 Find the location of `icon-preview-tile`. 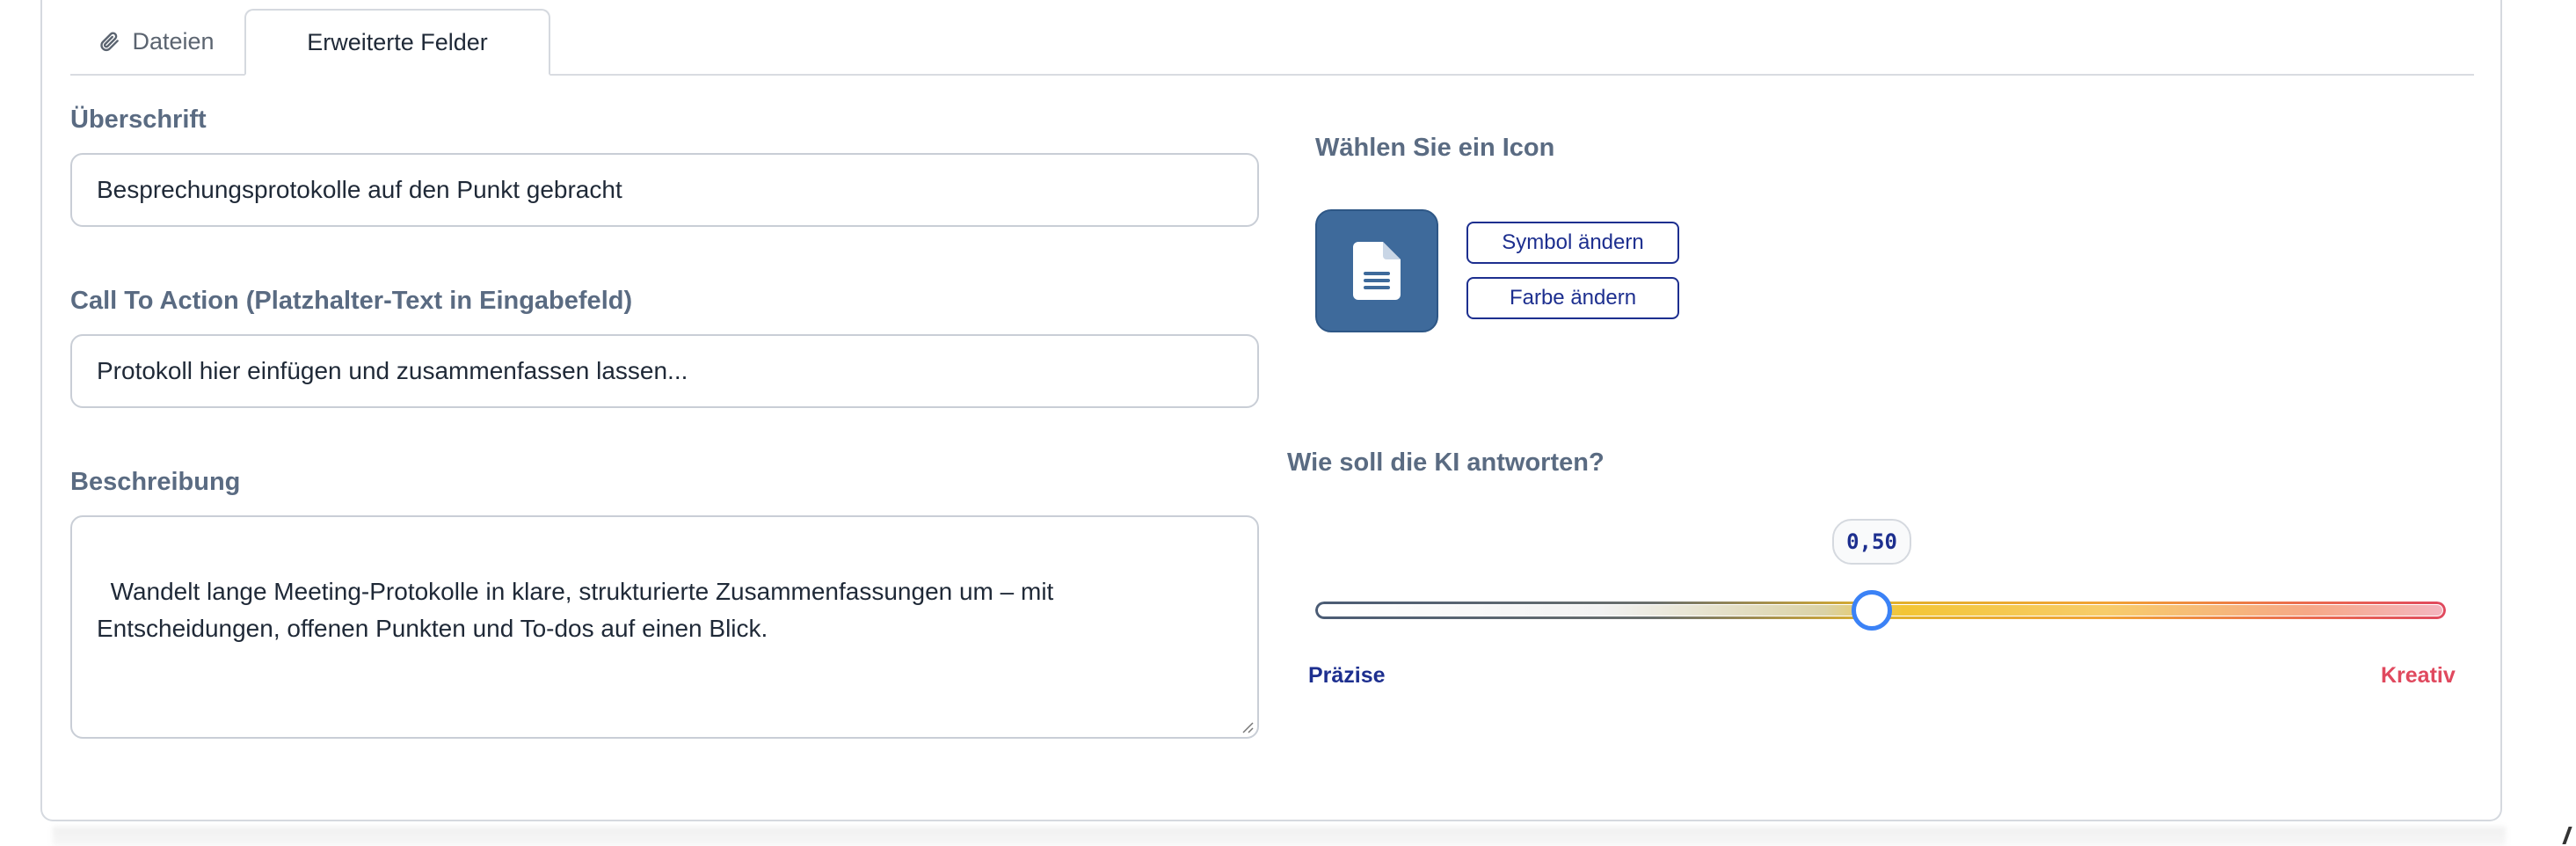

icon-preview-tile is located at coordinates (1376, 270).